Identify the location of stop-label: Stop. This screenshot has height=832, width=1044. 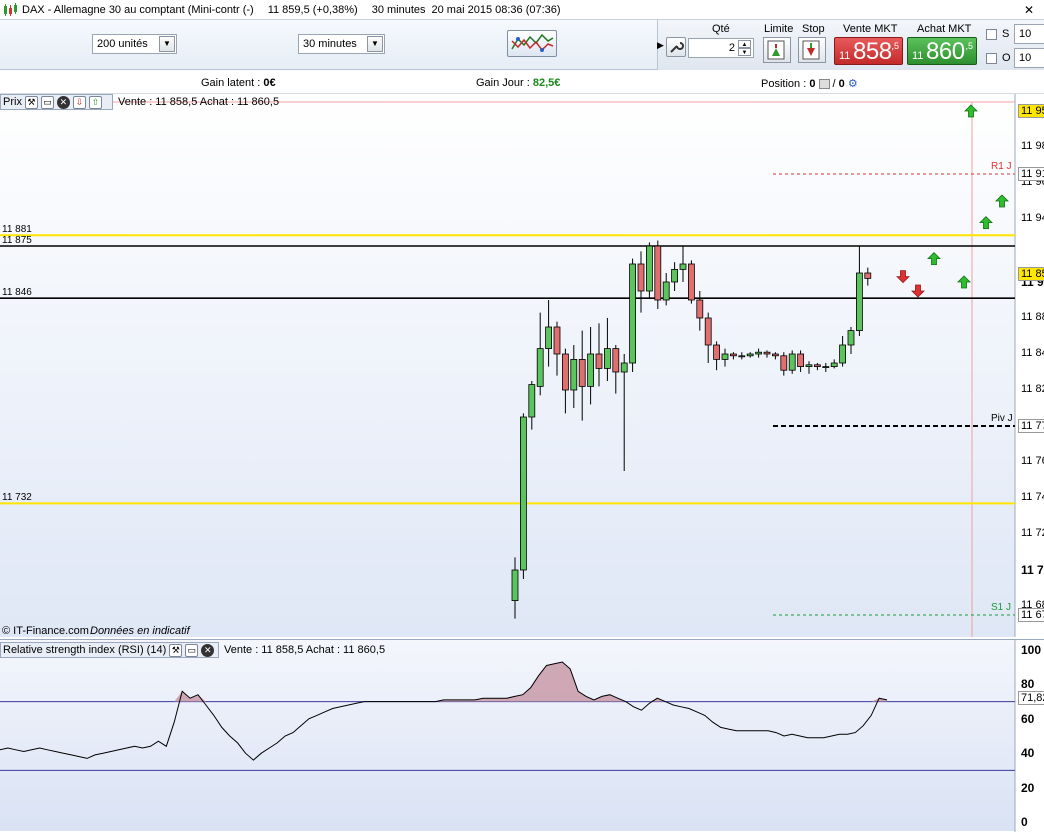
(813, 29).